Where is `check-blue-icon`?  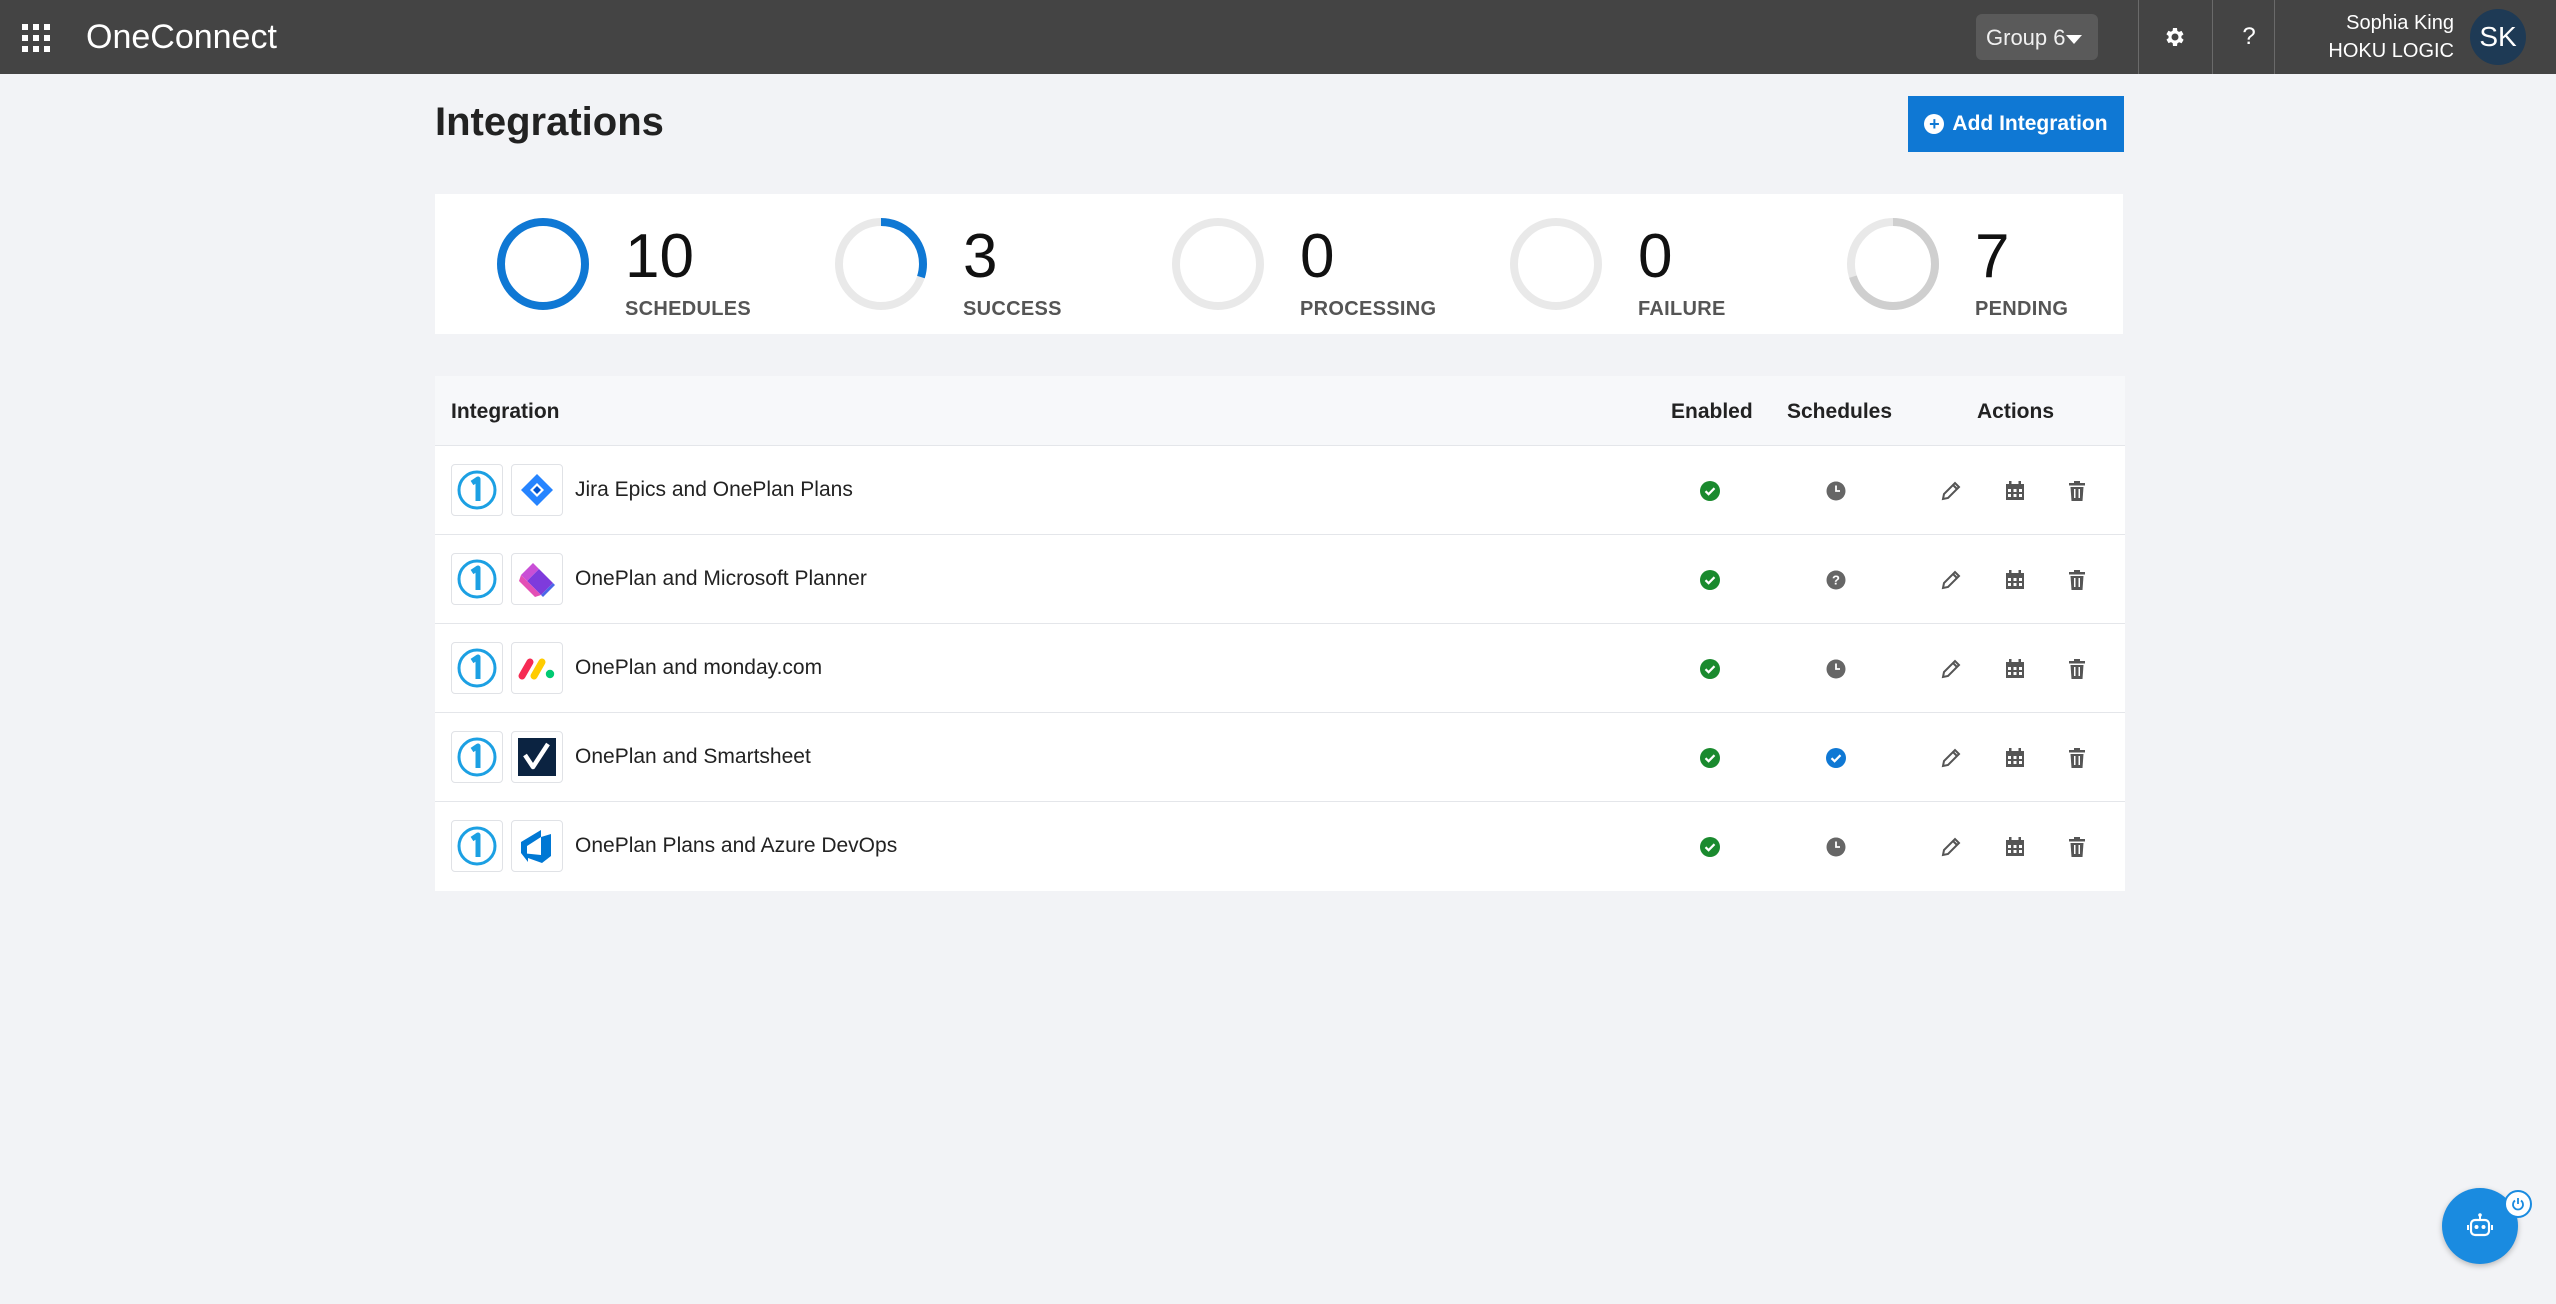
check-blue-icon is located at coordinates (1836, 758).